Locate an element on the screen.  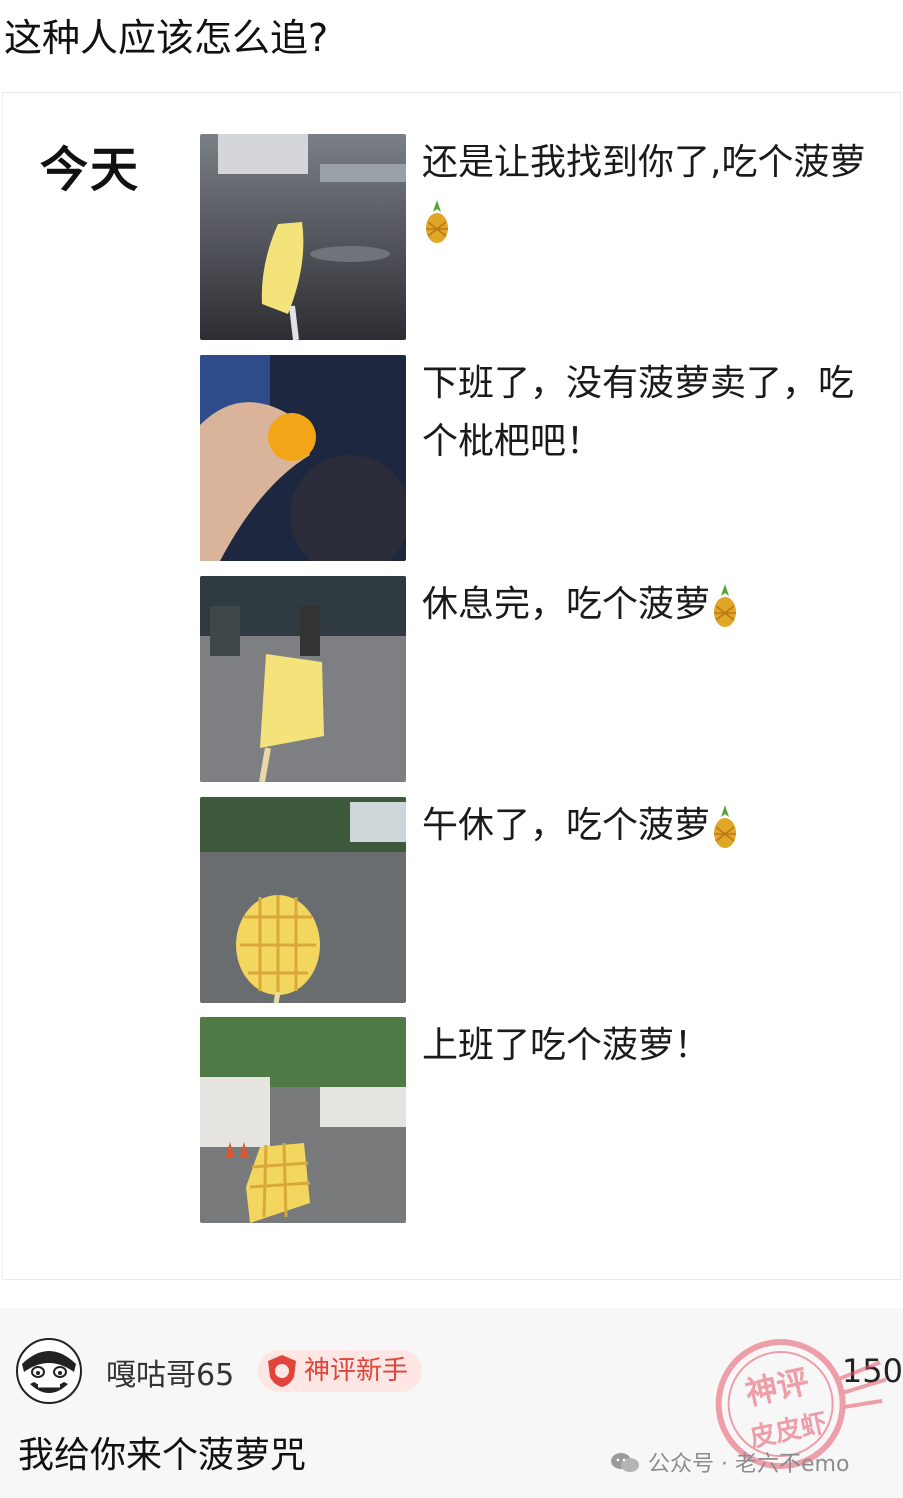
watermark: 公众号 · 老六不emo is located at coordinates (729, 1462).